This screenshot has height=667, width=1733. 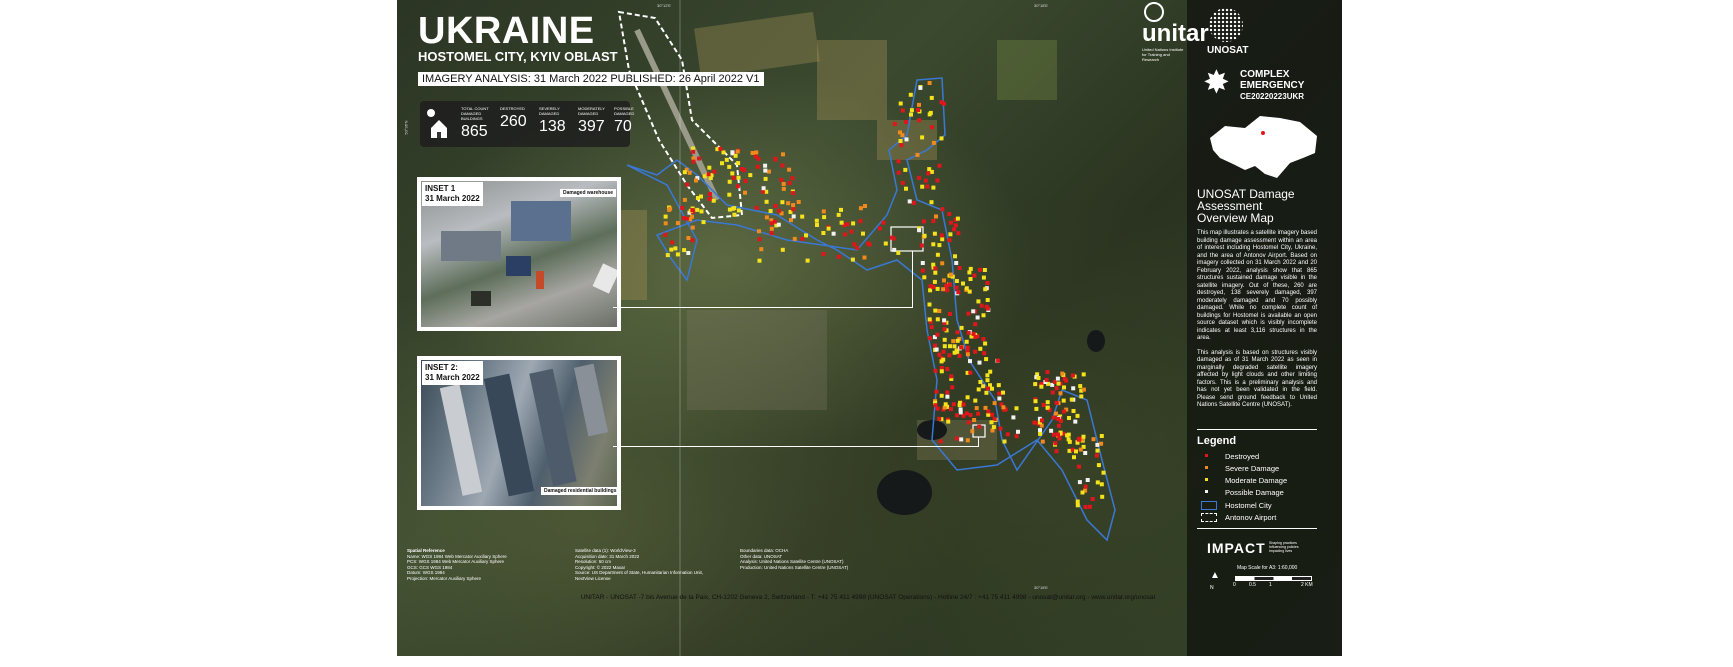 I want to click on unitar-logo: unitar, so click(x=1175, y=33).